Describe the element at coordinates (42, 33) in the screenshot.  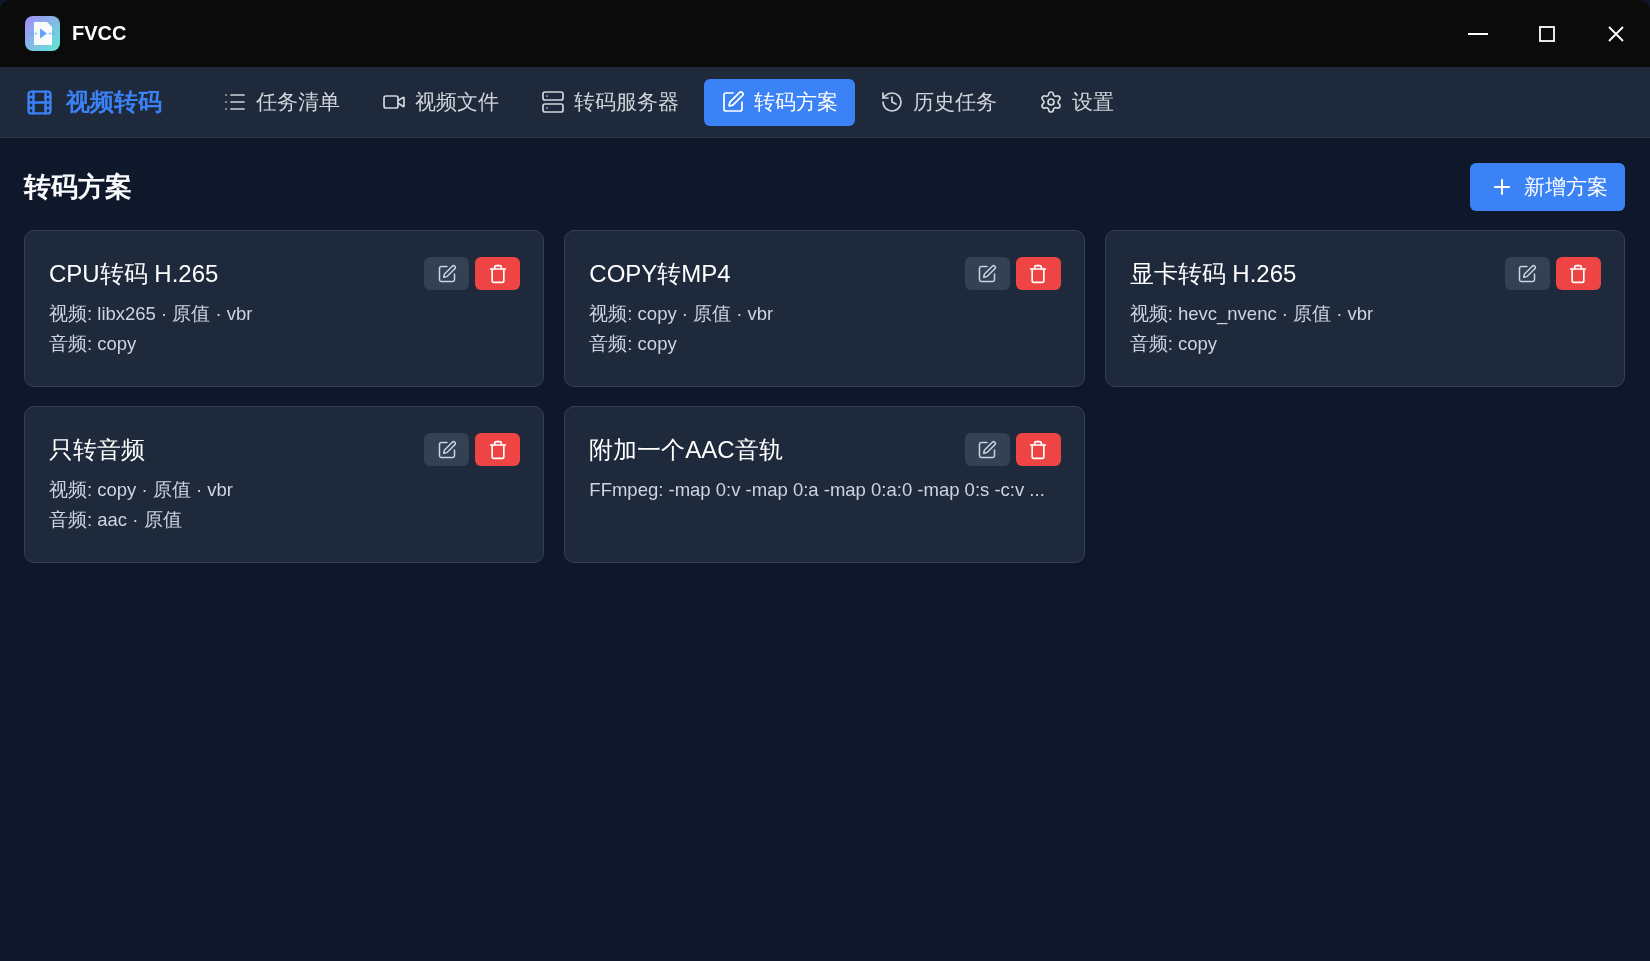
I see `app-logo-icon` at that location.